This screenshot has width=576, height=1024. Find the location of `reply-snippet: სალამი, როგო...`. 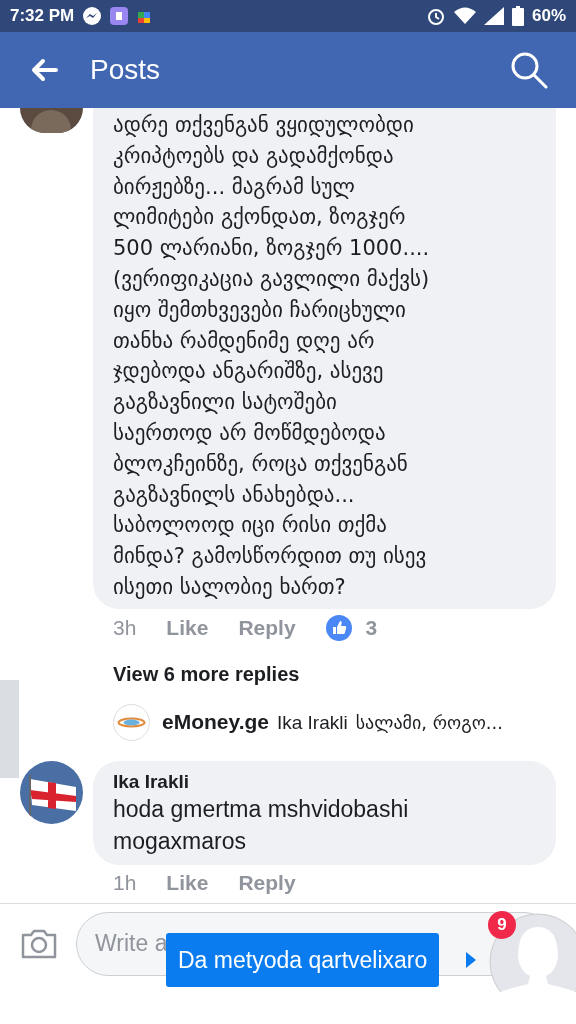

reply-snippet: სალამი, როგო... is located at coordinates (429, 723).